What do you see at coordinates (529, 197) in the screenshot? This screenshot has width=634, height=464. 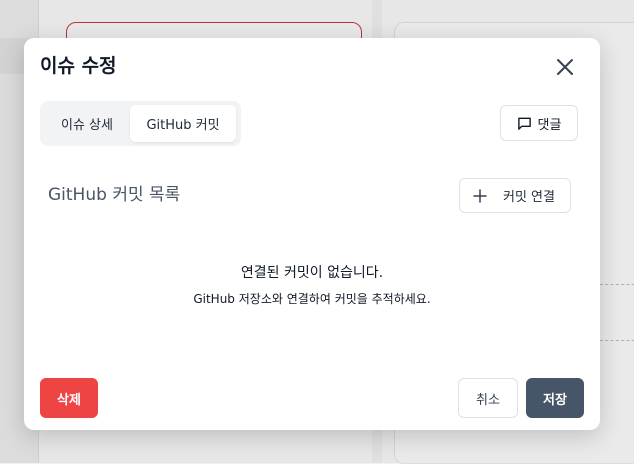 I see `link-commit-label: 커밋 연결` at bounding box center [529, 197].